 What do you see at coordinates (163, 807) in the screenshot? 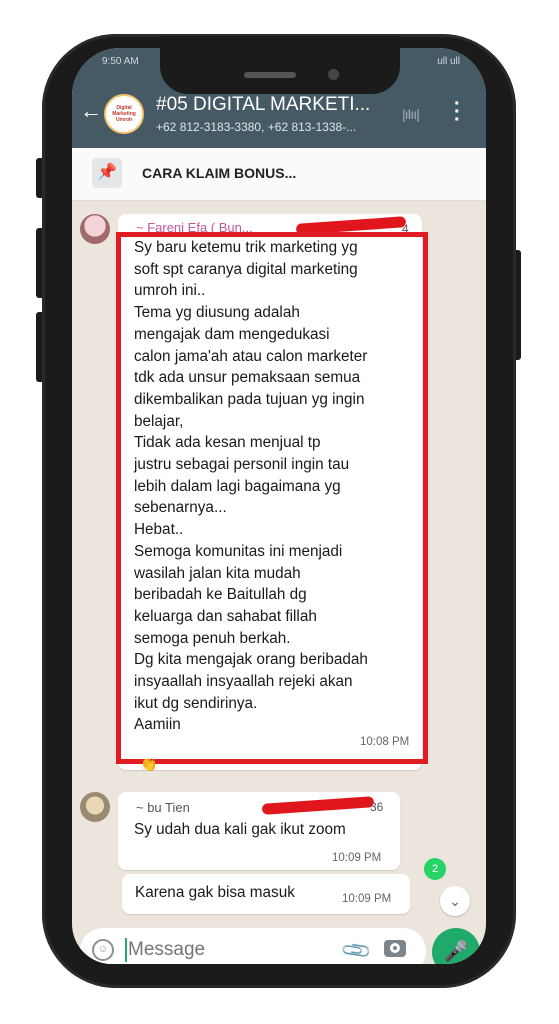
I see `message-sender: ~ bu Tien` at bounding box center [163, 807].